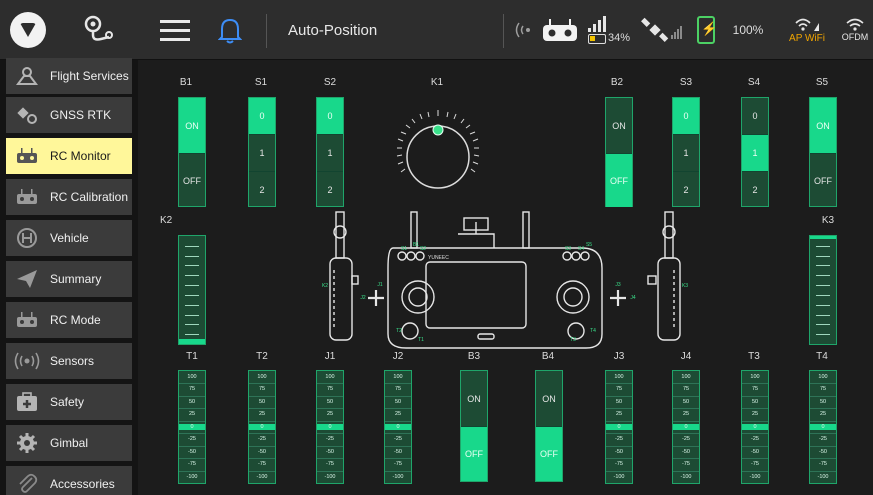 This screenshot has height=495, width=873. Describe the element at coordinates (474, 356) in the screenshot. I see `label-b3: B3` at that location.